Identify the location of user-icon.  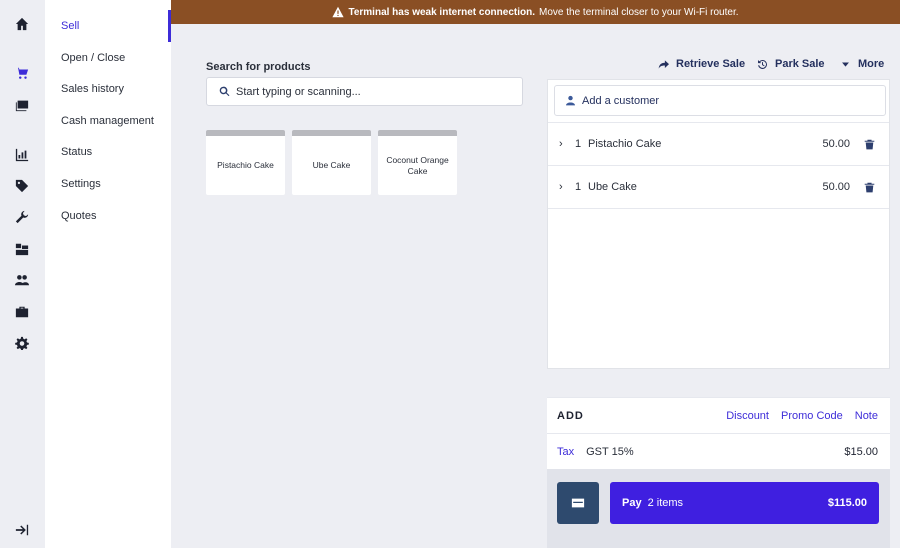
(570, 100).